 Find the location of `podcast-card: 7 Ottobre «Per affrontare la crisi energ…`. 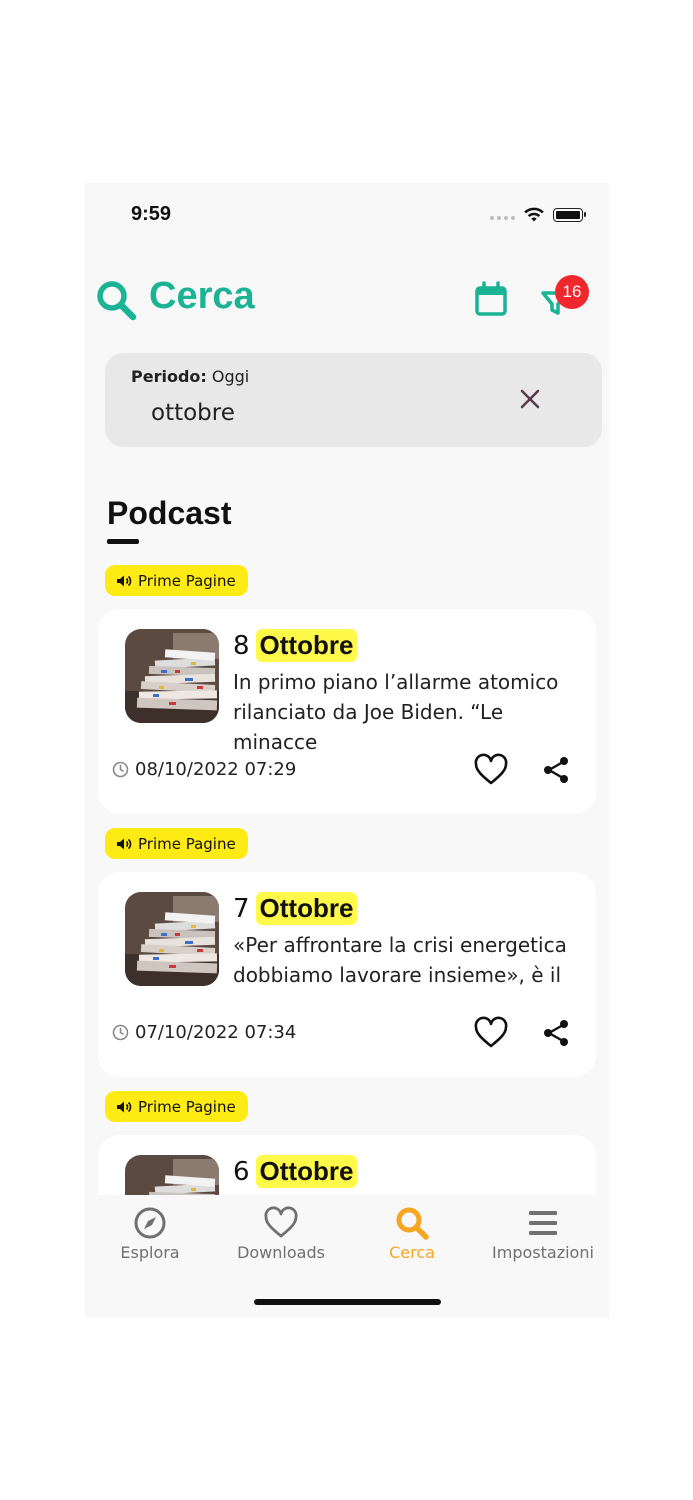

podcast-card: 7 Ottobre «Per affrontare la crisi energ… is located at coordinates (347, 974).